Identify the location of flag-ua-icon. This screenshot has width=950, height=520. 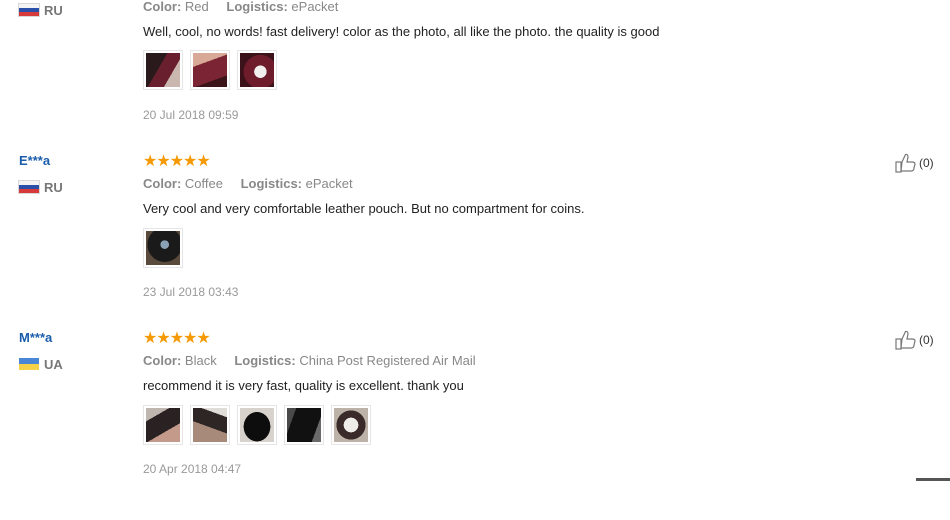
(29, 364).